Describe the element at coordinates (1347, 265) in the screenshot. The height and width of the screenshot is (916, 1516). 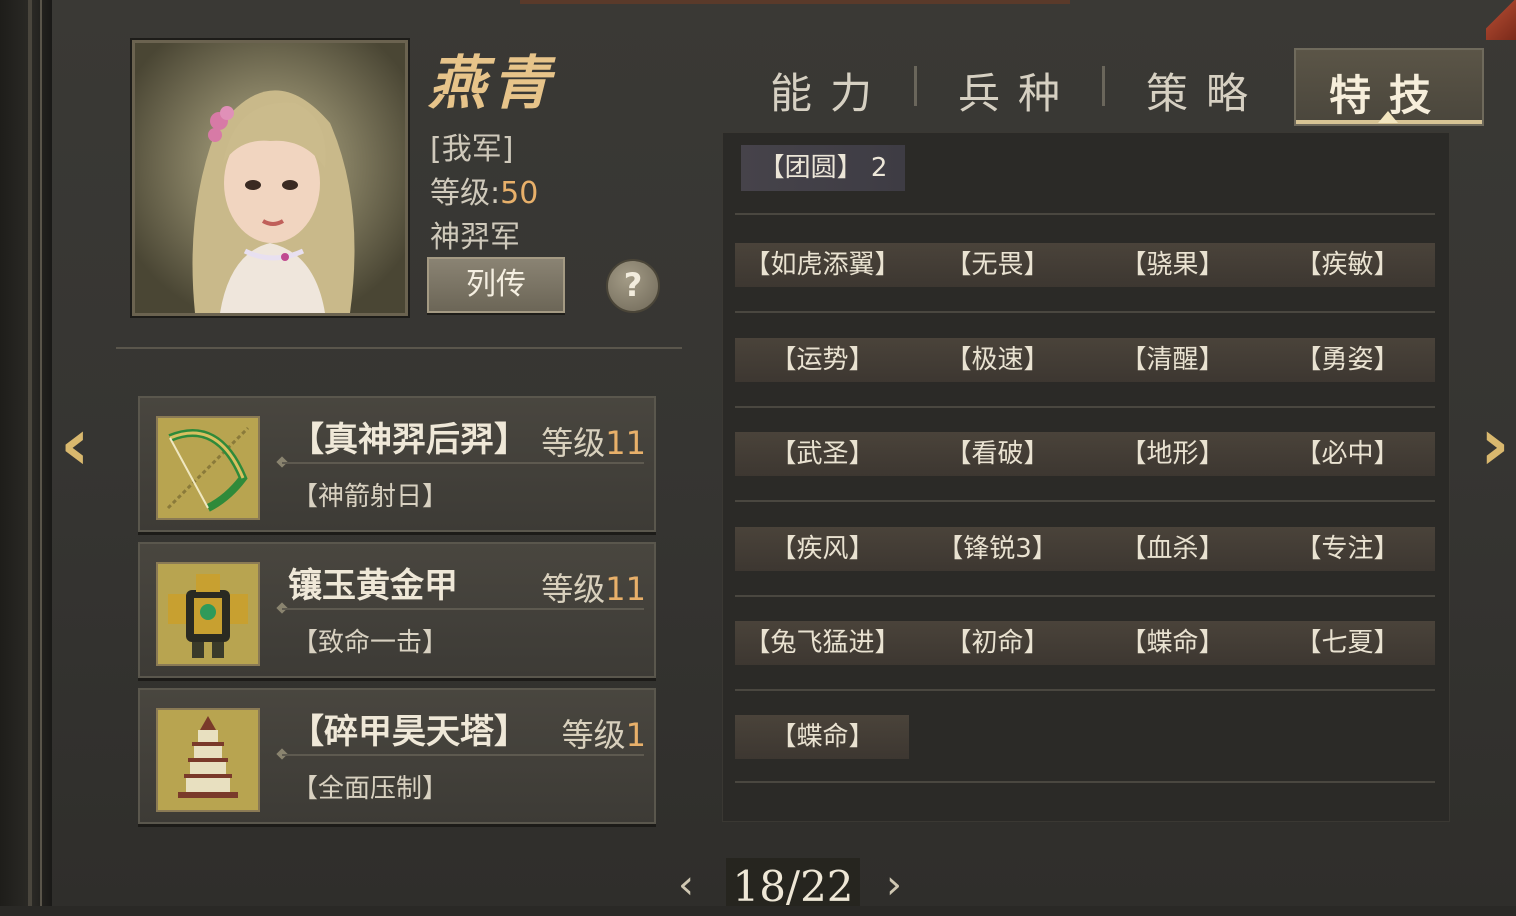
I see `skill-item: 【疾敏】` at that location.